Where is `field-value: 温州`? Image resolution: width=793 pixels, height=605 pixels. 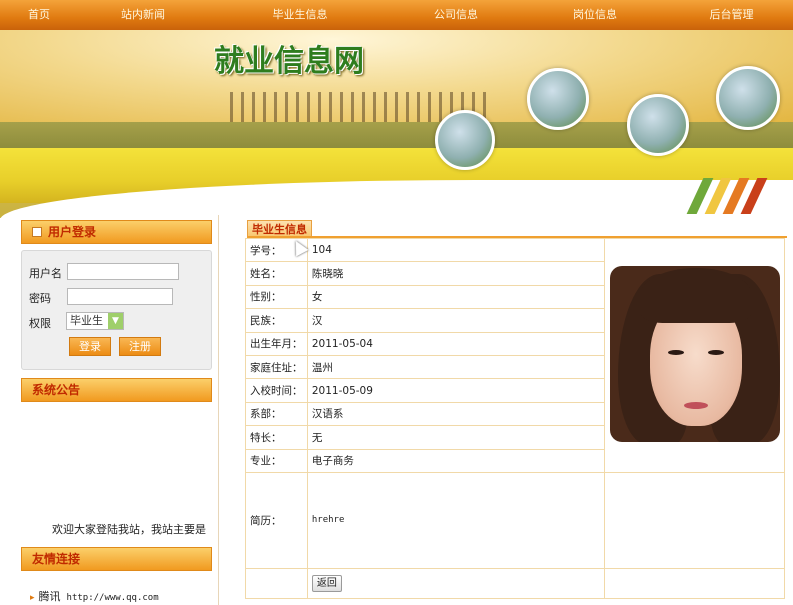
field-value: 温州 is located at coordinates (456, 367).